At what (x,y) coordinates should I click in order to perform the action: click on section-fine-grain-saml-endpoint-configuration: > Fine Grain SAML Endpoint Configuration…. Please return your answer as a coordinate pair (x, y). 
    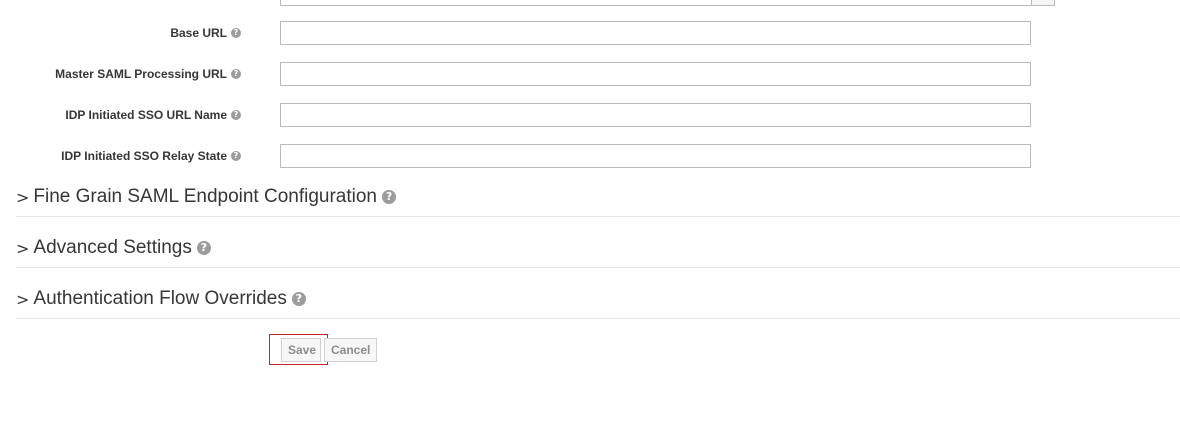
    Looking at the image, I should click on (598, 201).